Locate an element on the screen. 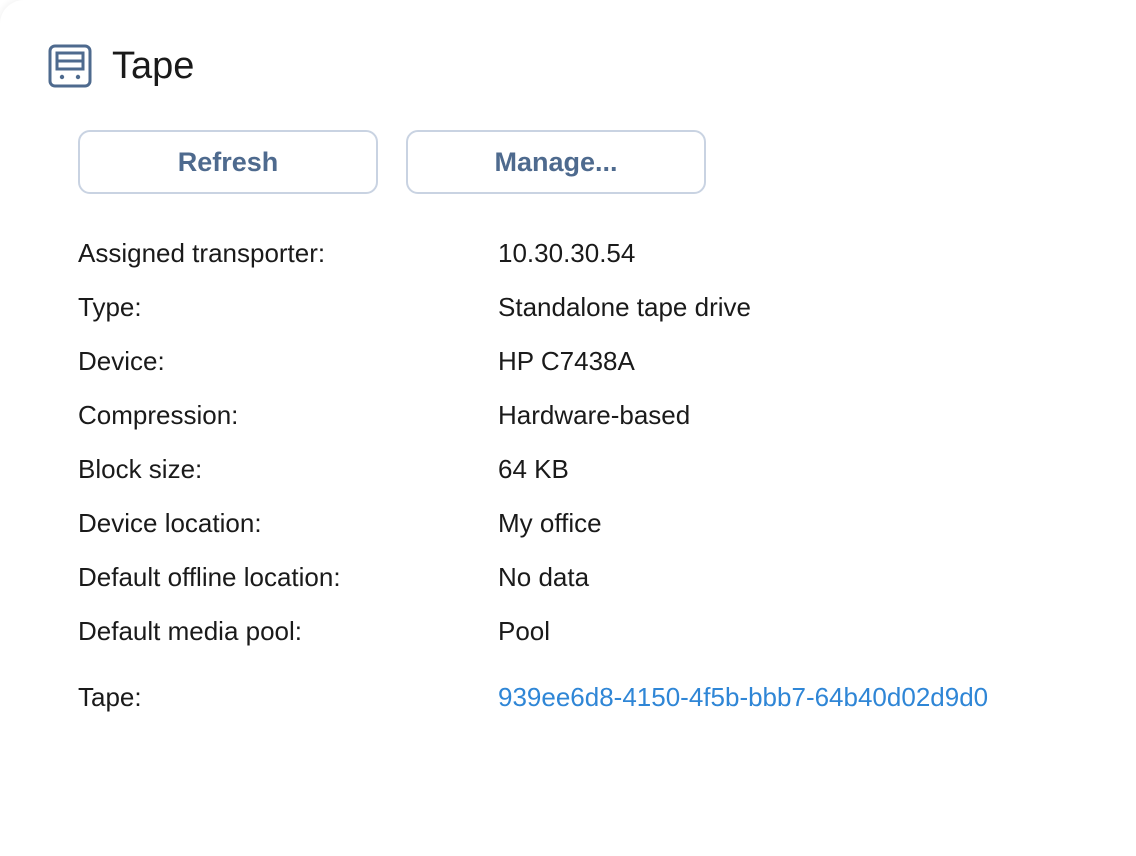 This screenshot has height=856, width=1136. property-value: HP C7438A is located at coordinates (566, 360).